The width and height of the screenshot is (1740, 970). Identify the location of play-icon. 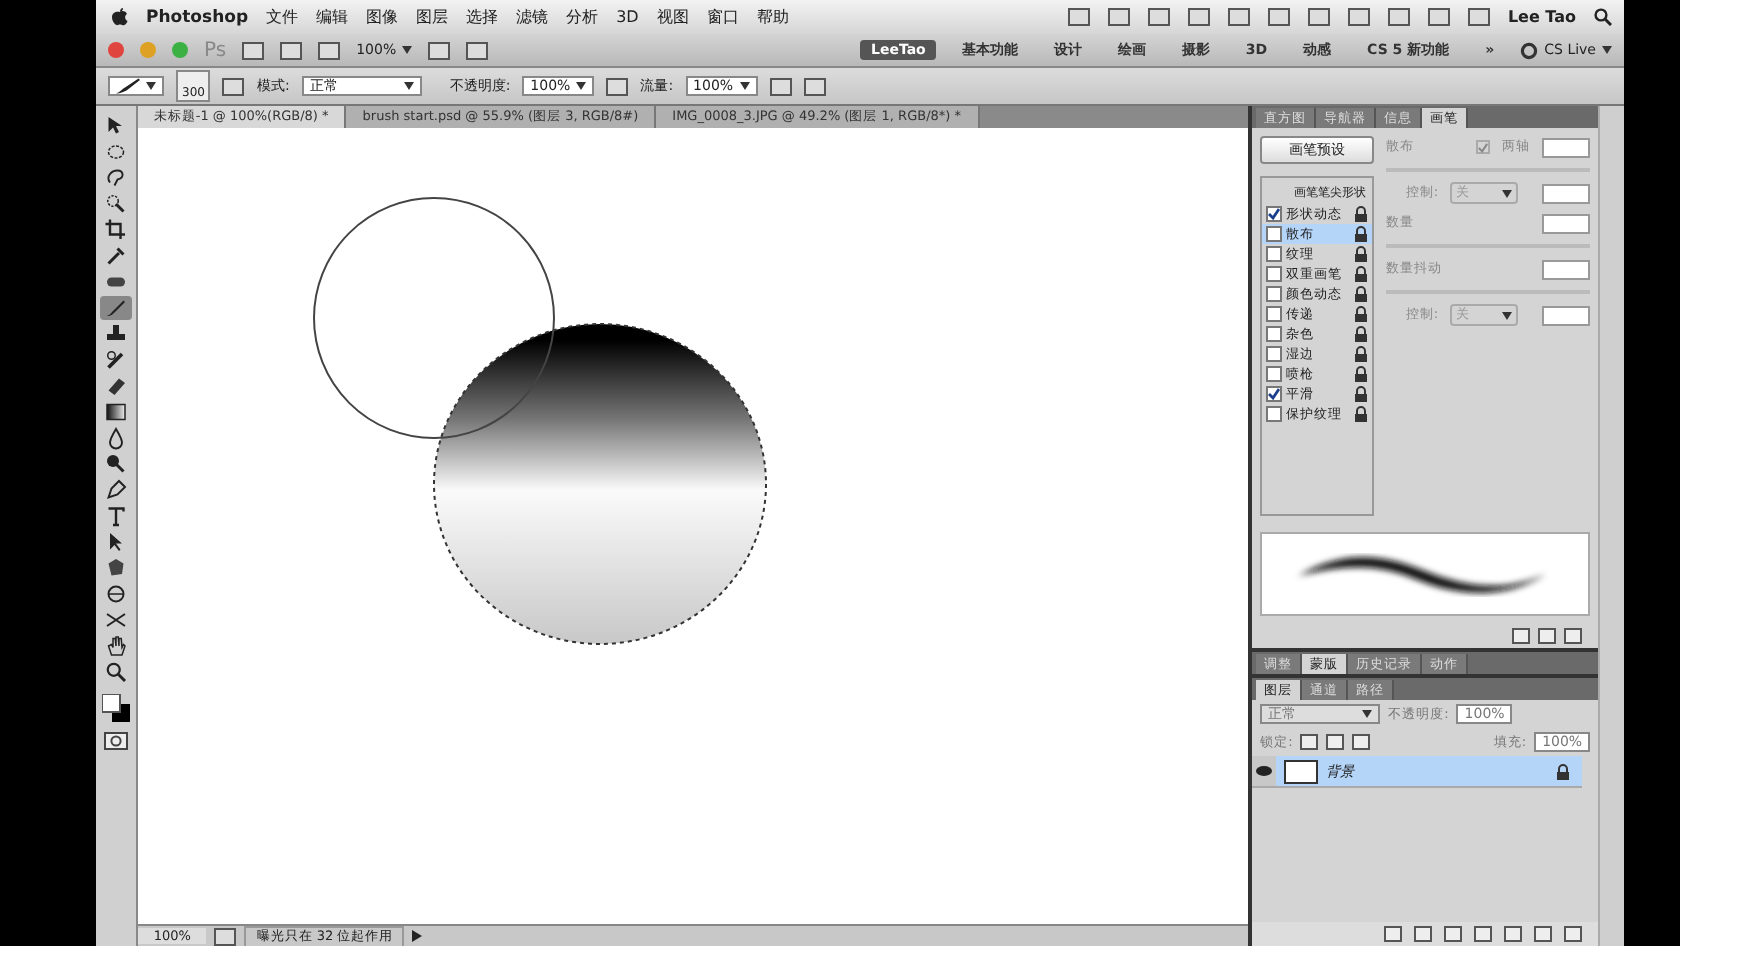
(417, 936).